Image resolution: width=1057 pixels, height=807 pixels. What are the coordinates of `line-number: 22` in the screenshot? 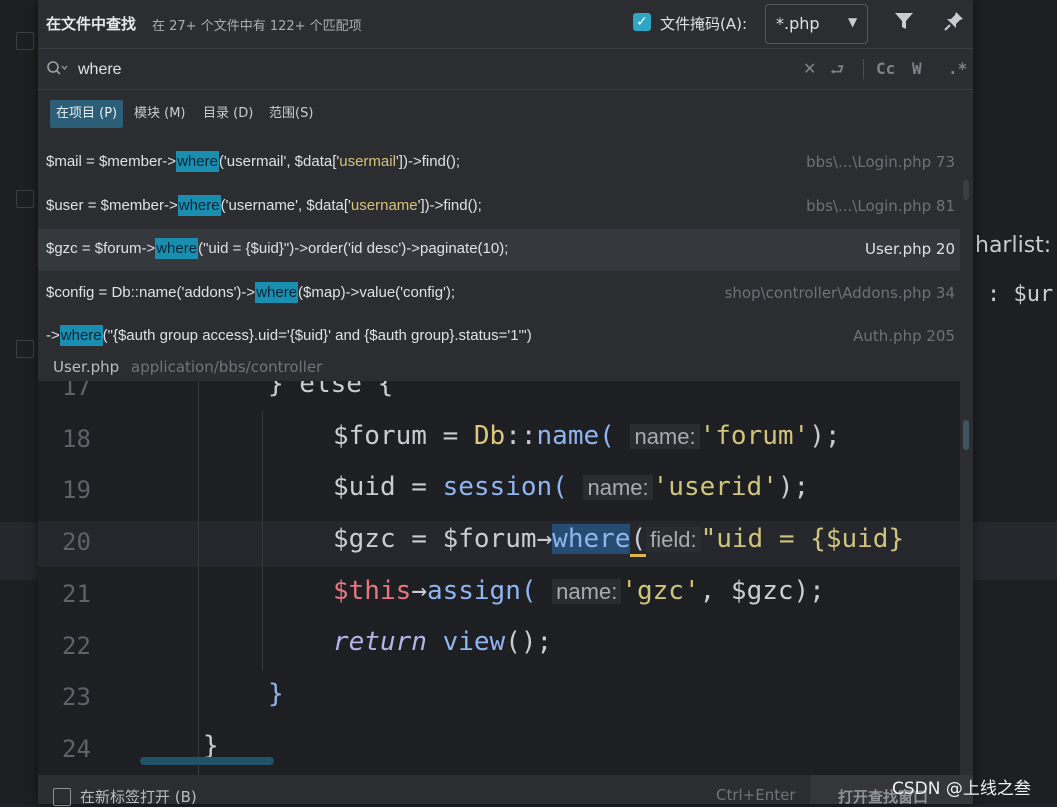 It's located at (76, 646).